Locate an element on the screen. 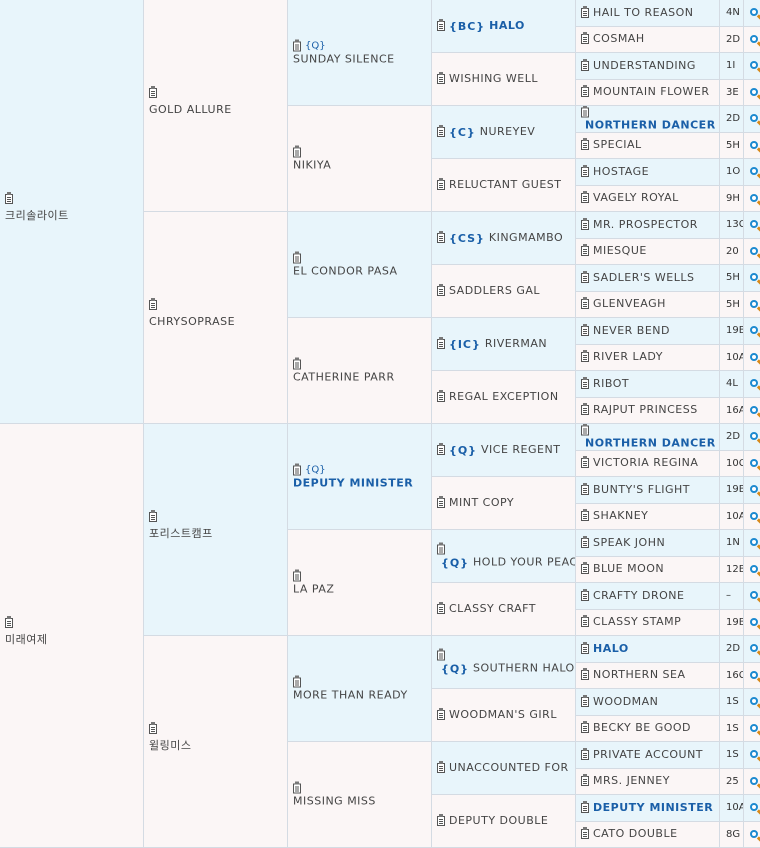  horse-name: VAGELY ROYAL is located at coordinates (636, 197).